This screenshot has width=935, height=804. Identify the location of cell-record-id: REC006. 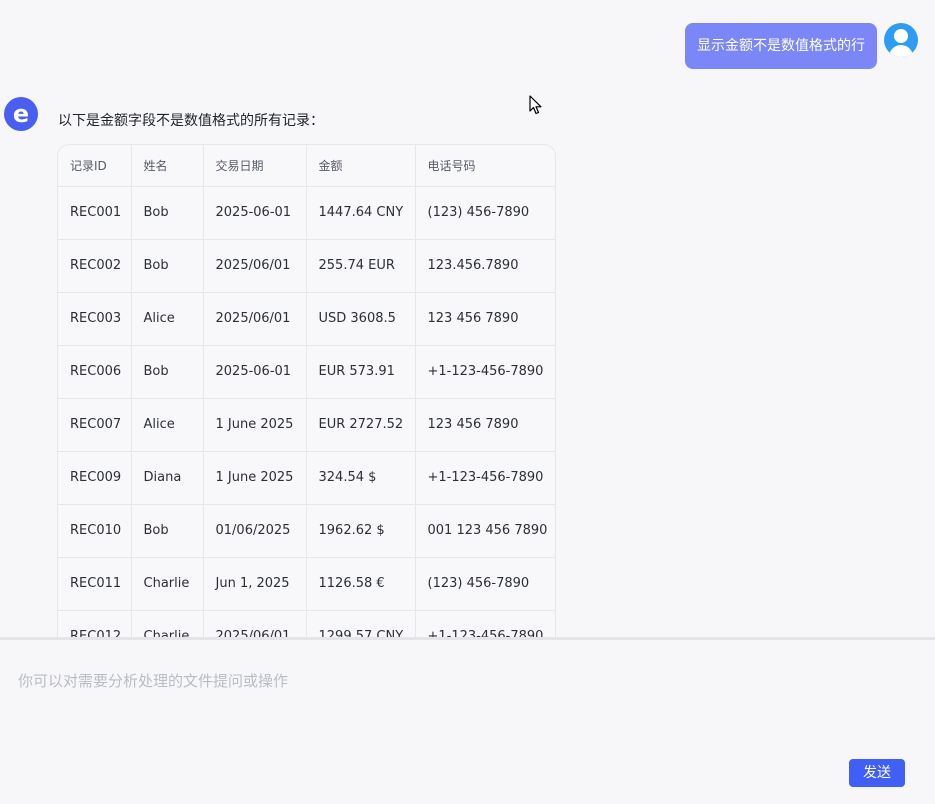
(95, 372).